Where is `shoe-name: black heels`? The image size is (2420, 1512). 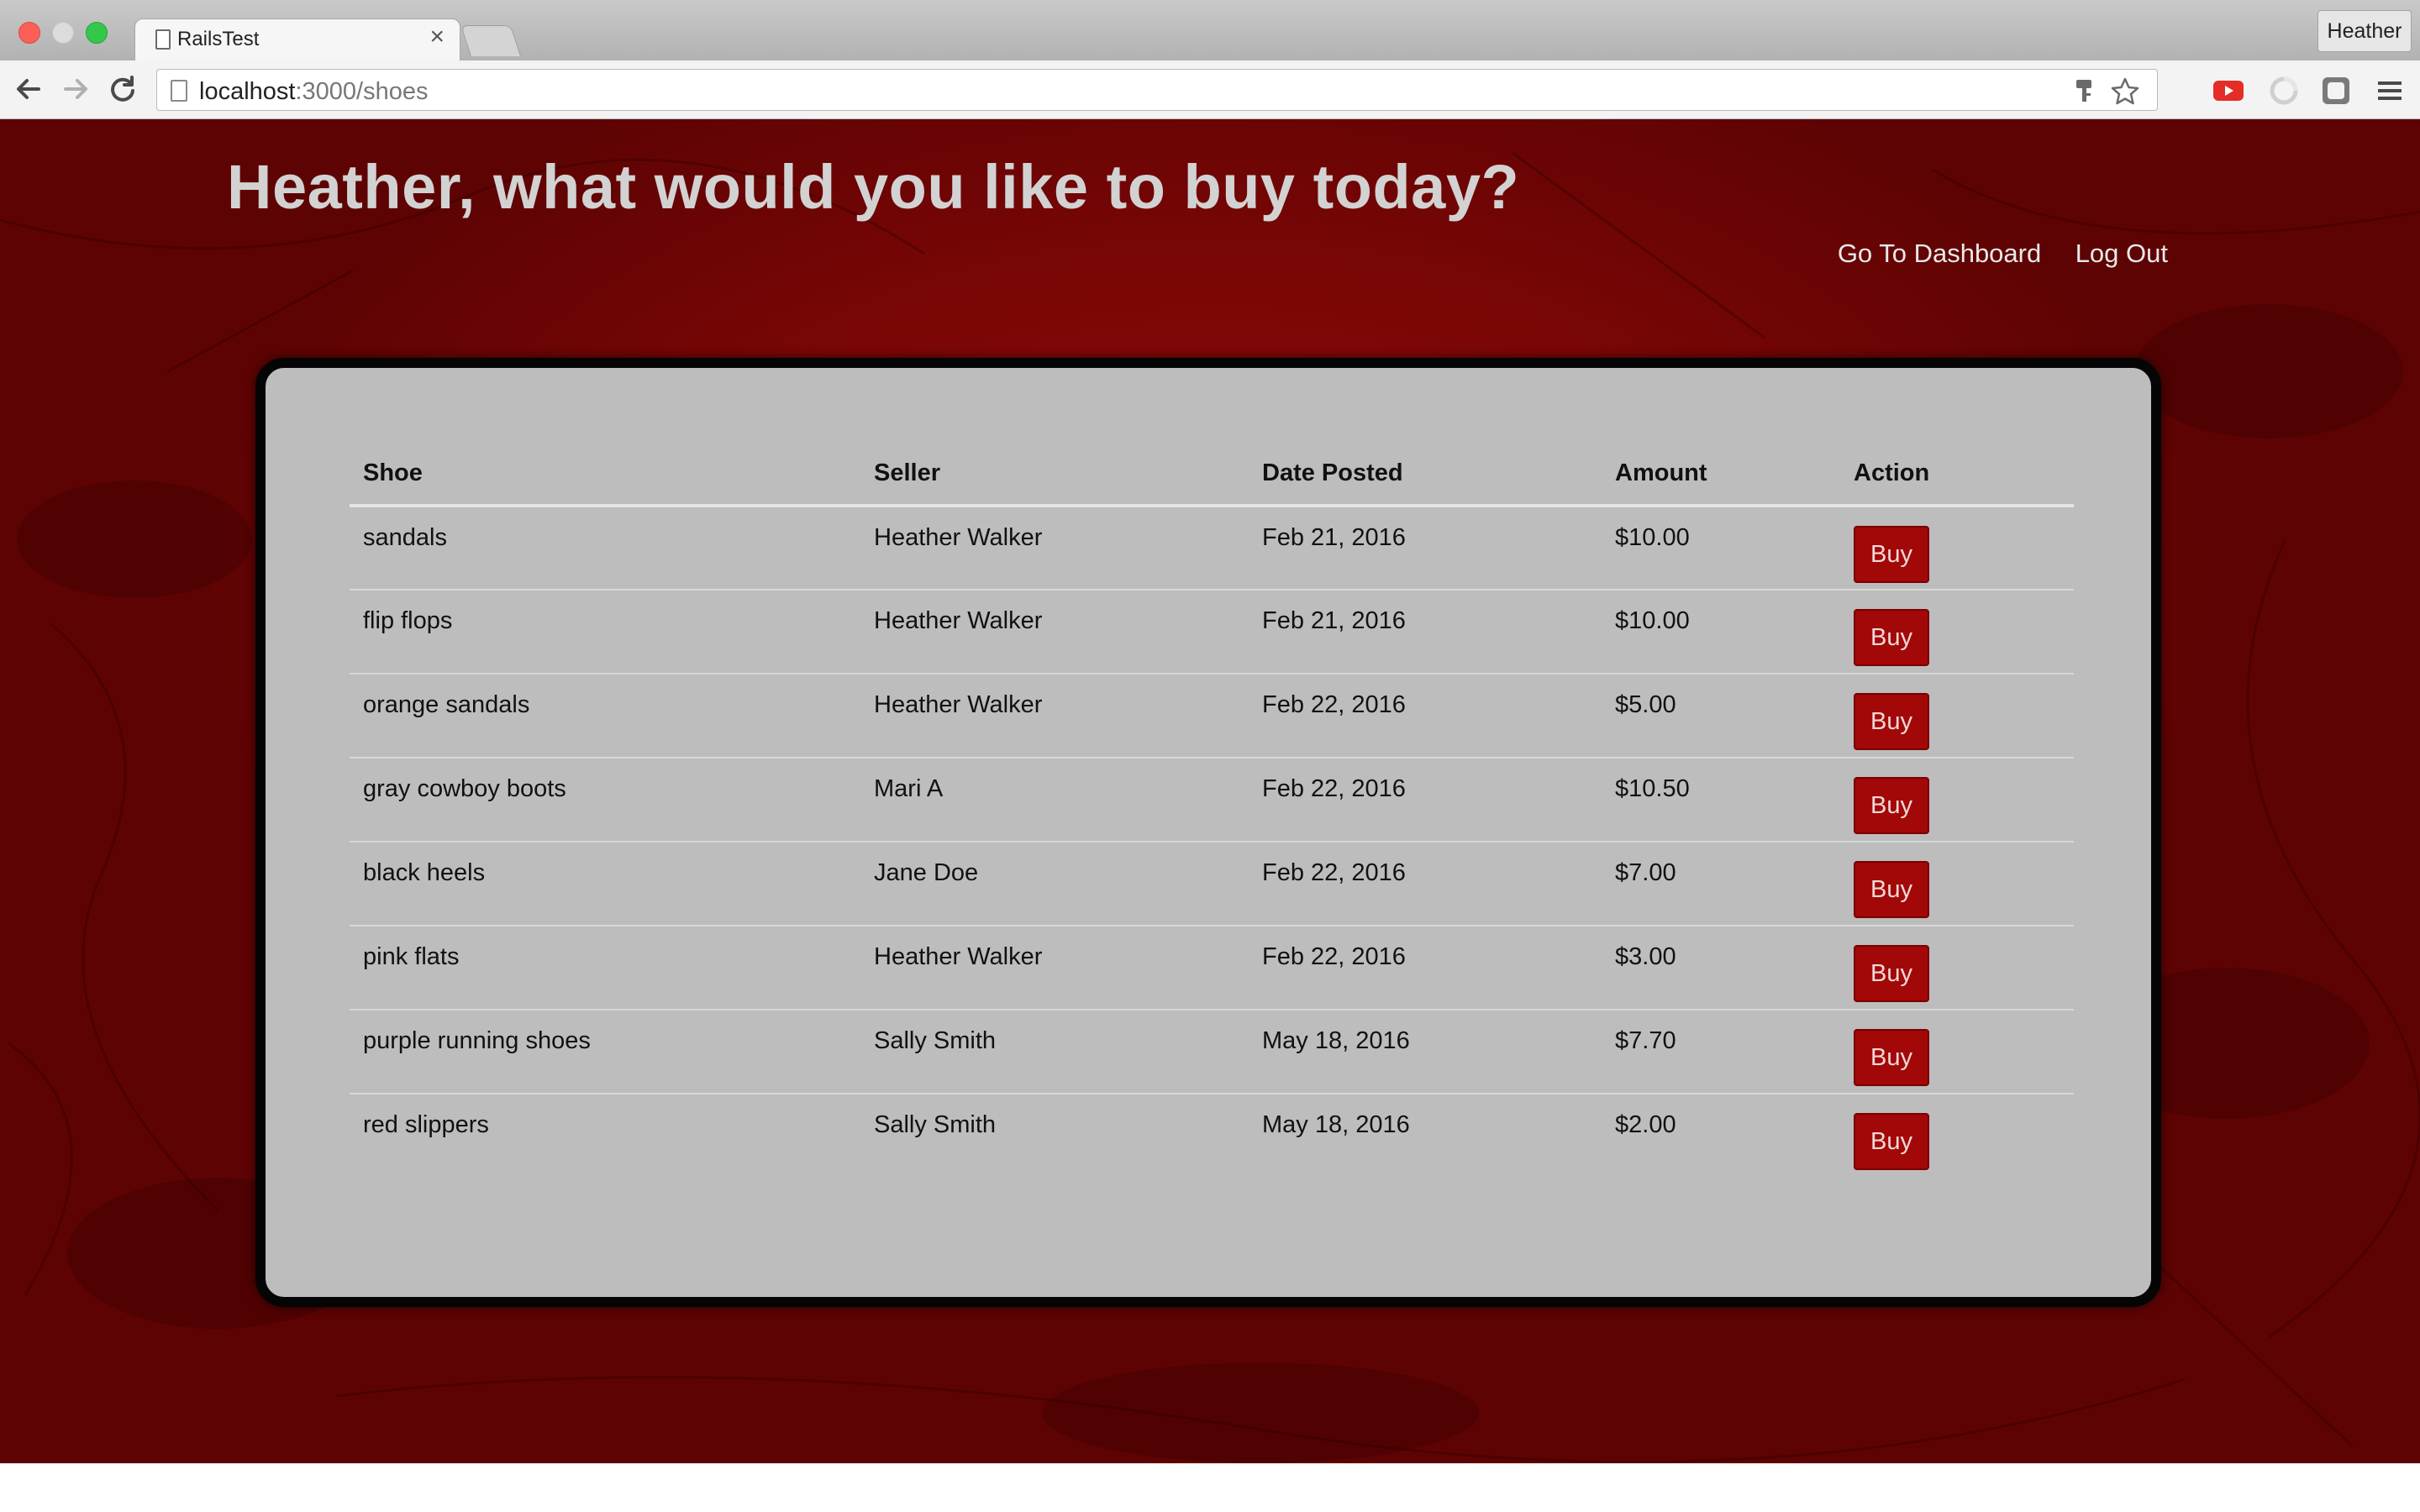 shoe-name: black heels is located at coordinates (605, 884).